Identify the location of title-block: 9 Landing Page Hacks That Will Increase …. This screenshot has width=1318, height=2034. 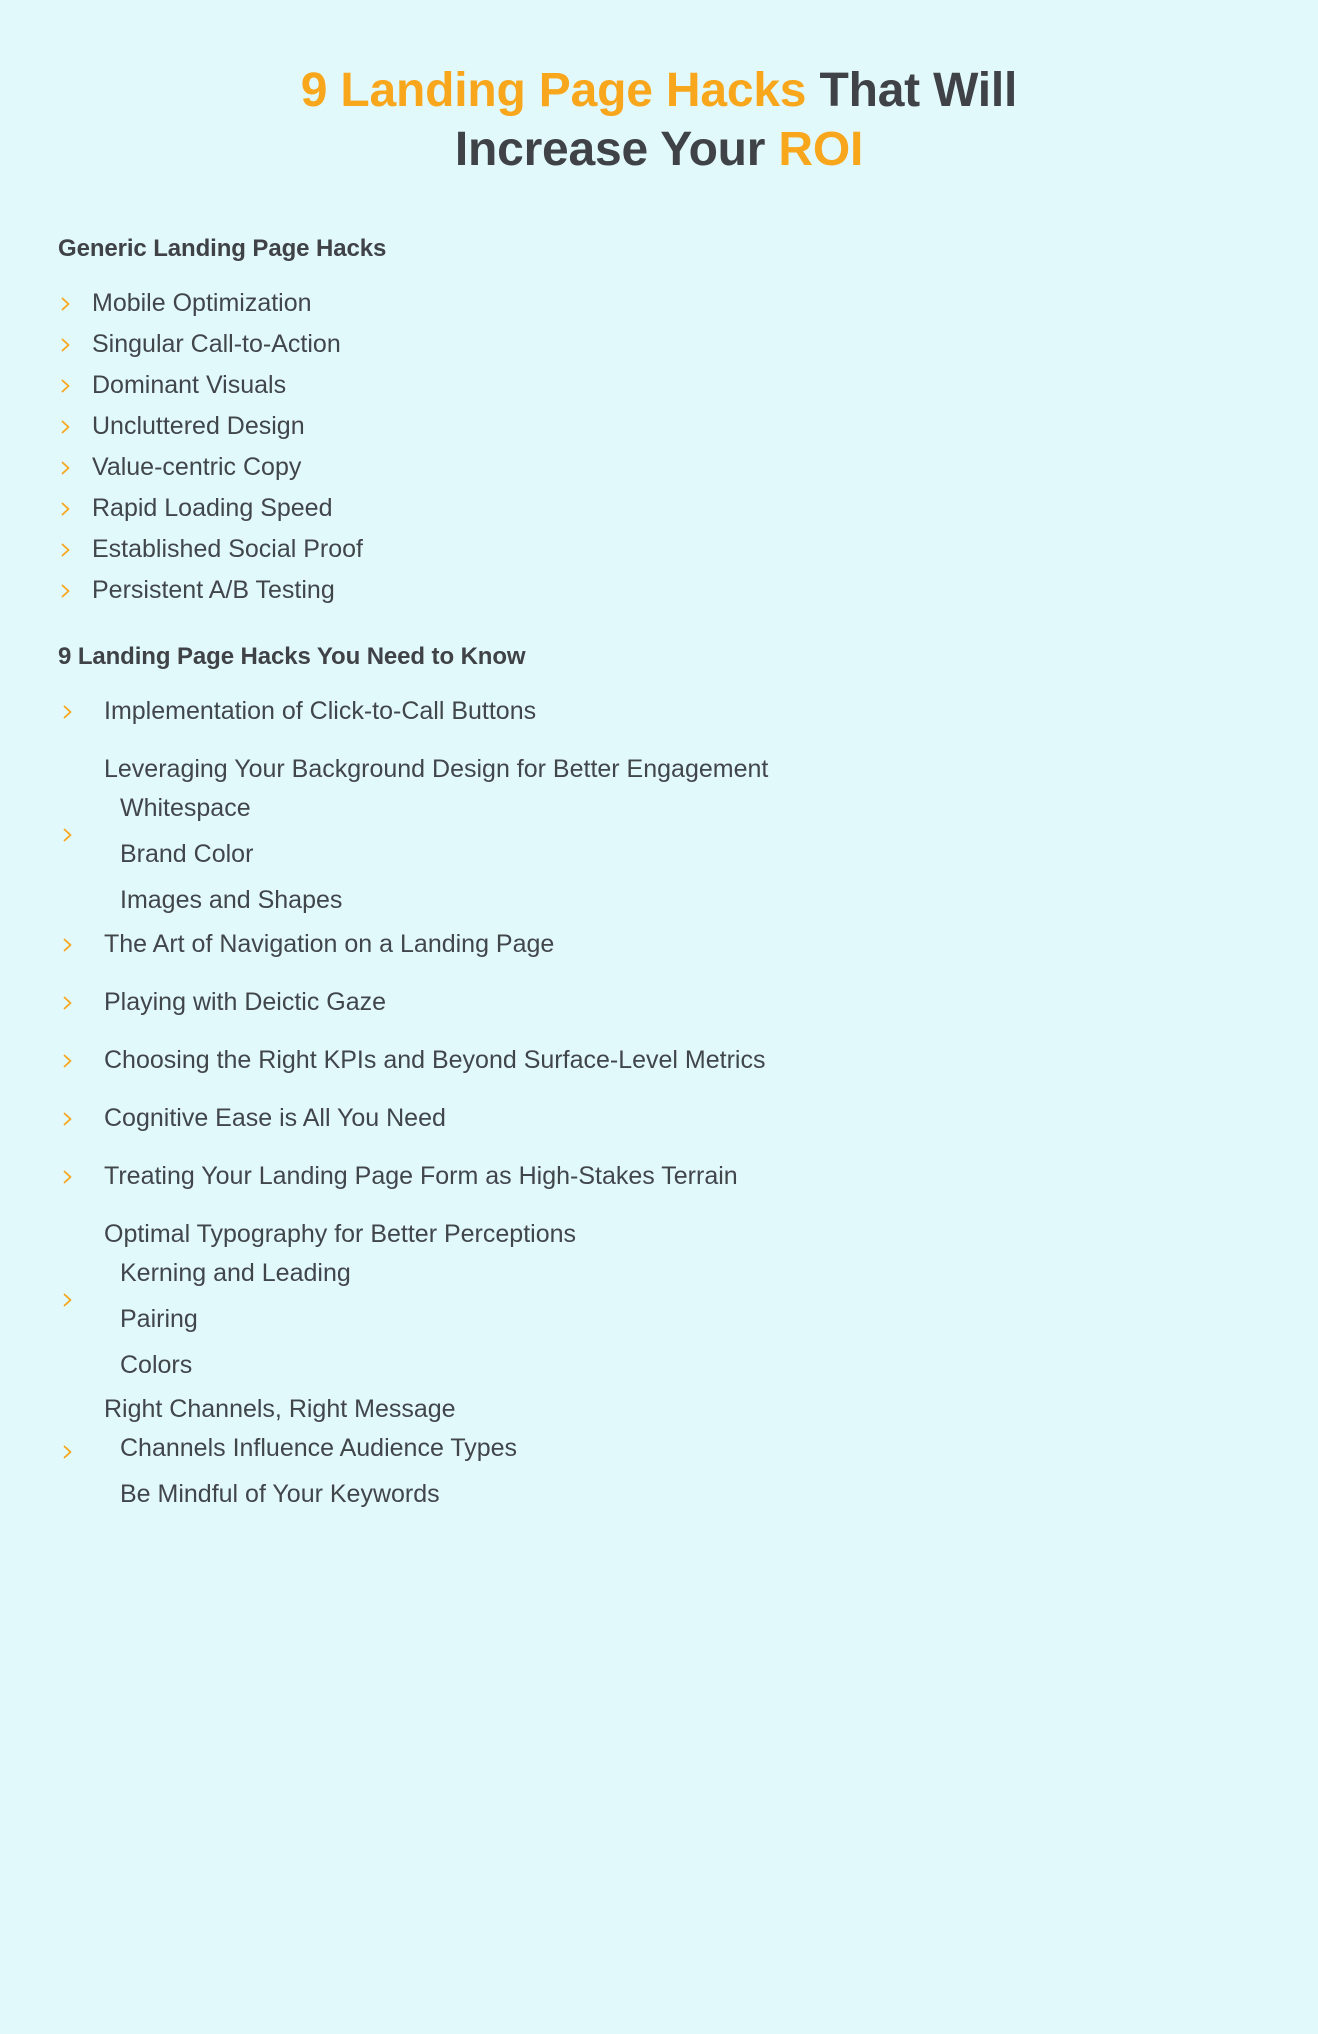
(659, 89).